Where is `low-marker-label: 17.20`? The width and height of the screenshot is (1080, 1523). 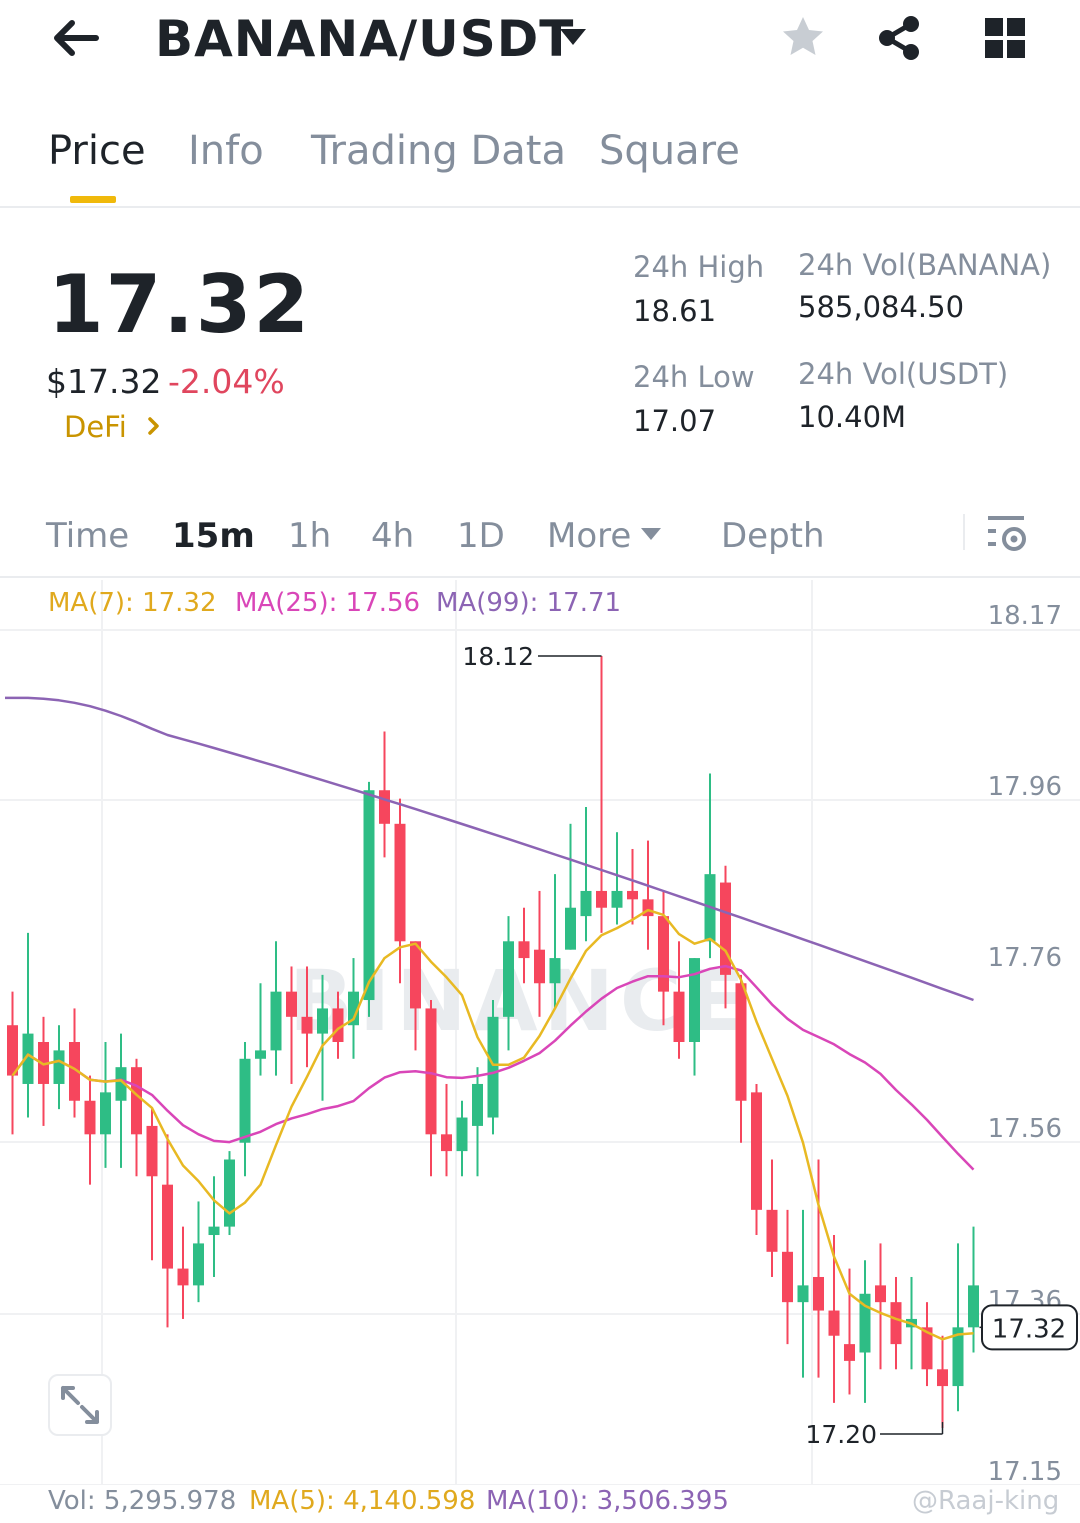
low-marker-label: 17.20 is located at coordinates (841, 1434).